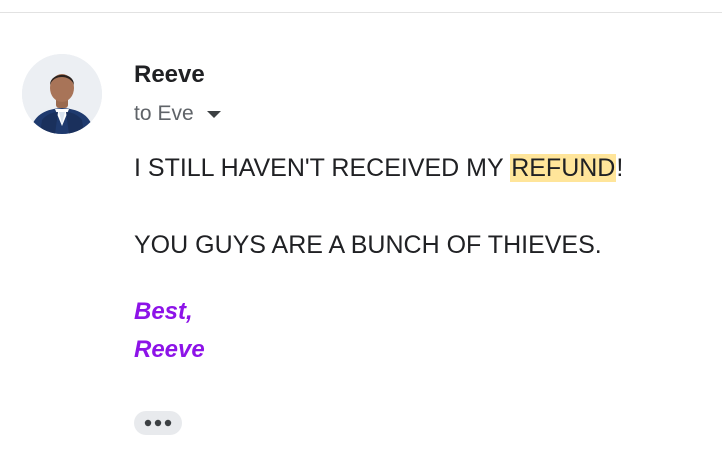  What do you see at coordinates (169, 331) in the screenshot?
I see `signature: Best, Reeve` at bounding box center [169, 331].